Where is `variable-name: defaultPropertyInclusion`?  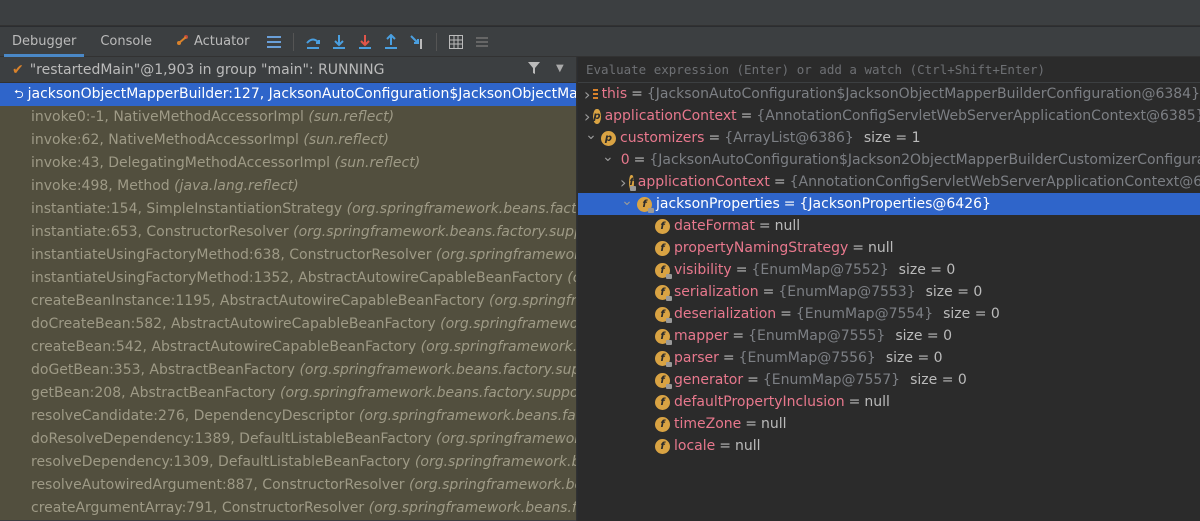
variable-name: defaultPropertyInclusion is located at coordinates (759, 402).